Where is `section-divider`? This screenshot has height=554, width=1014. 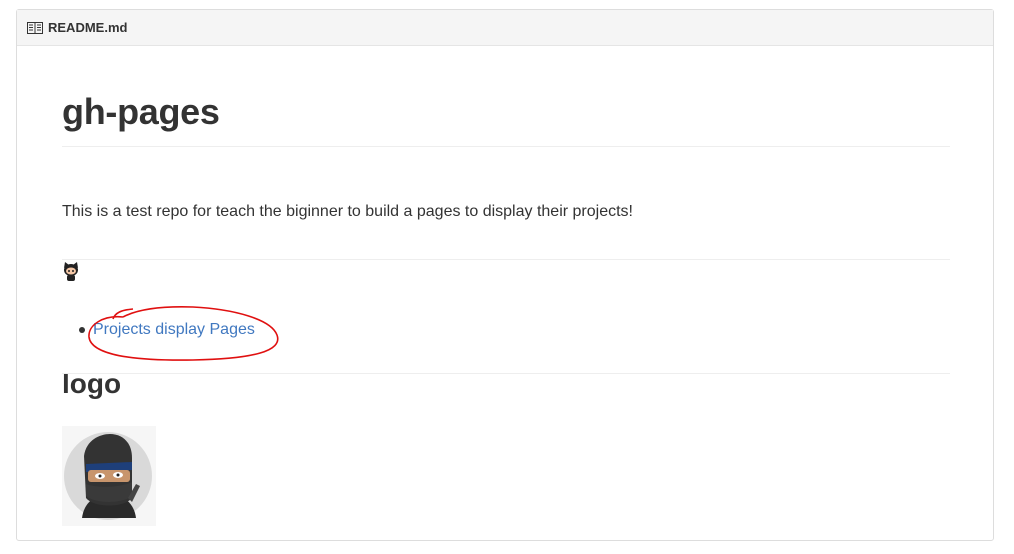 section-divider is located at coordinates (506, 259).